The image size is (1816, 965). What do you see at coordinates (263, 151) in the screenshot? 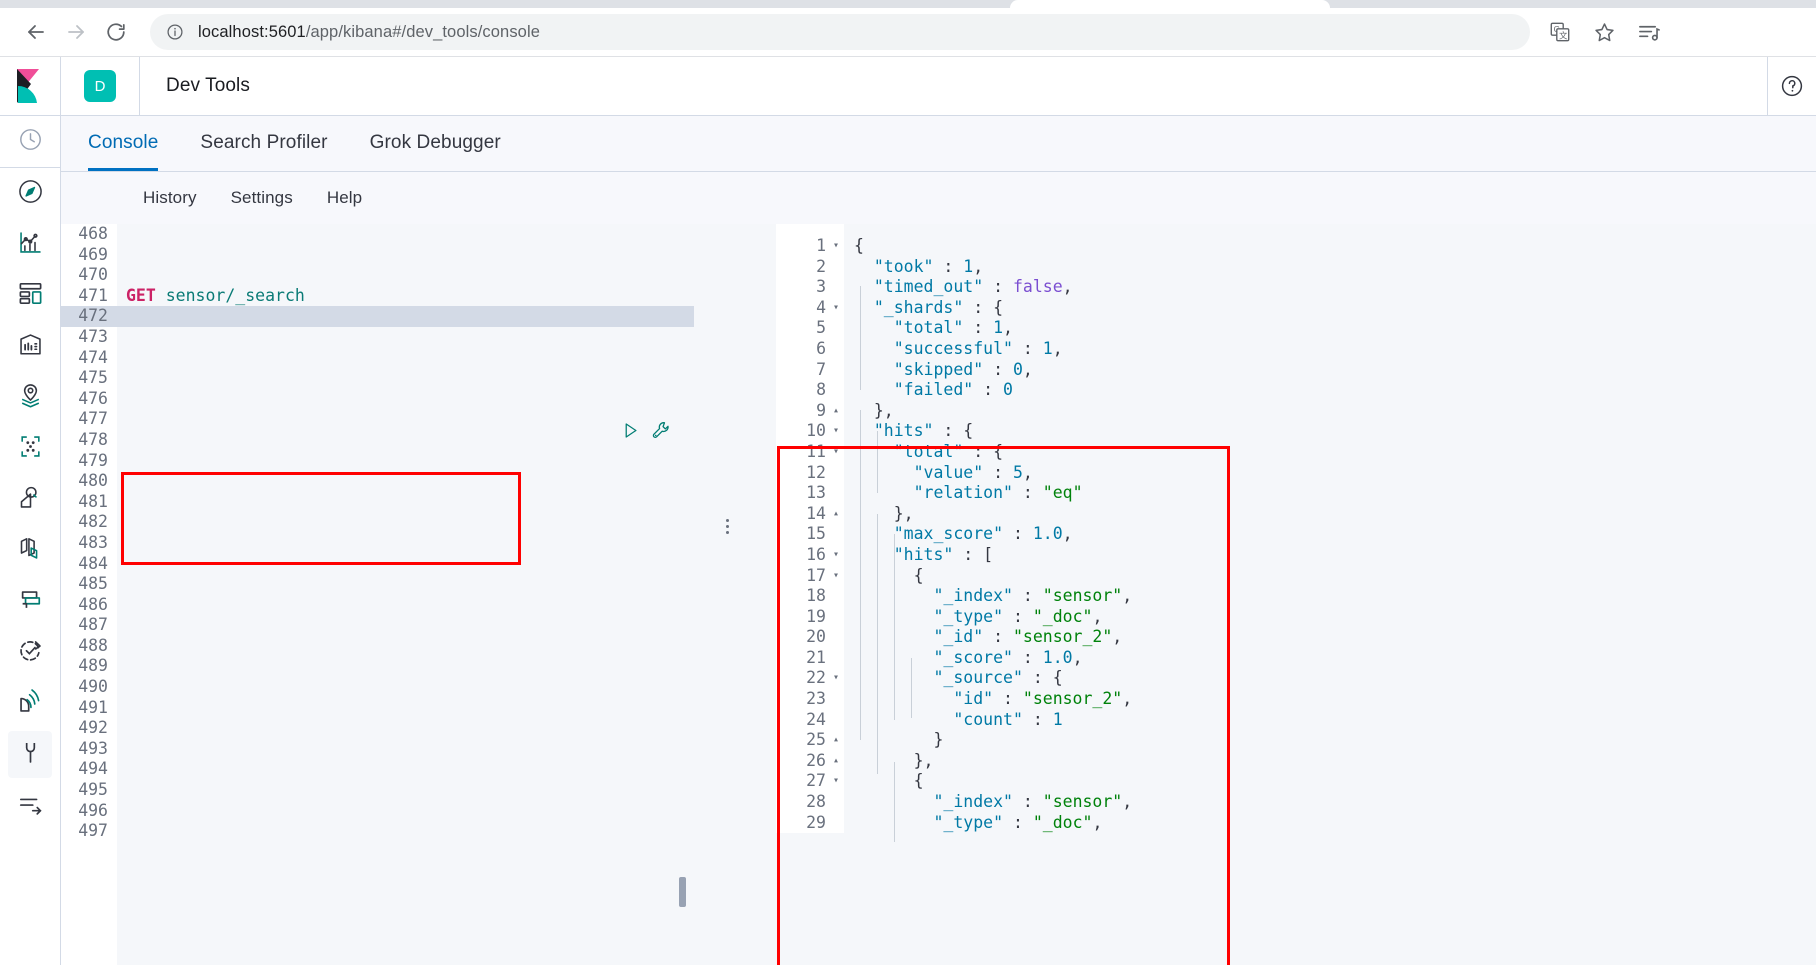
I see `tab-search-profiler: Search Profiler` at bounding box center [263, 151].